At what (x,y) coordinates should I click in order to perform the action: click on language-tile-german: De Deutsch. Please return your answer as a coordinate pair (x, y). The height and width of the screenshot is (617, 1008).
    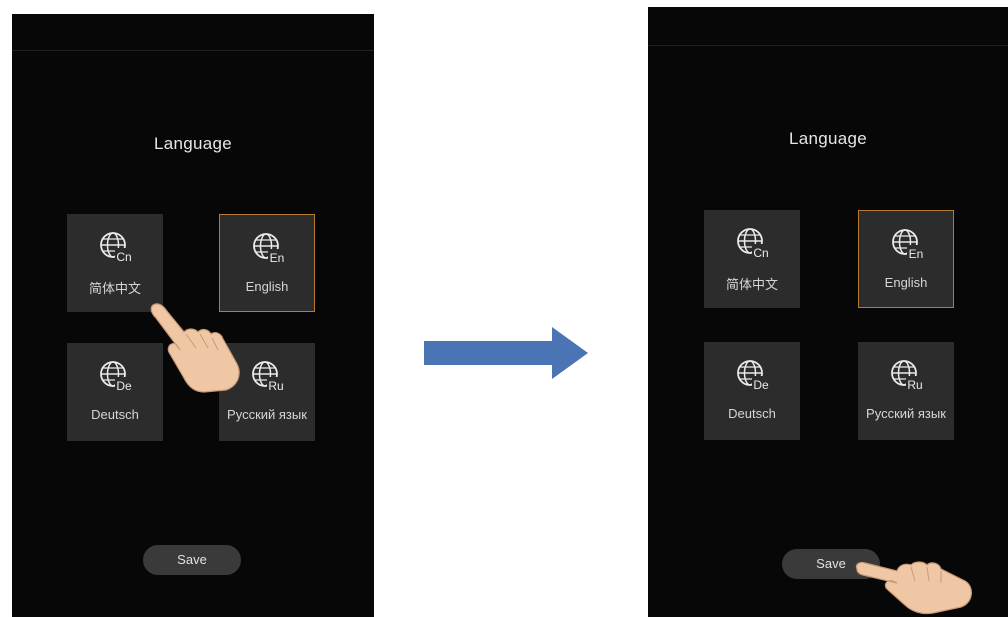
    Looking at the image, I should click on (752, 391).